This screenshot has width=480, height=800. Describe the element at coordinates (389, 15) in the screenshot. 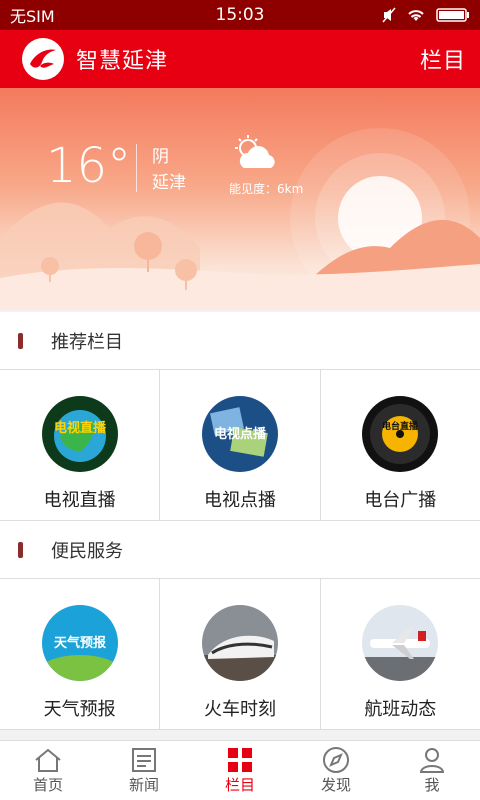

I see `mute-icon` at that location.